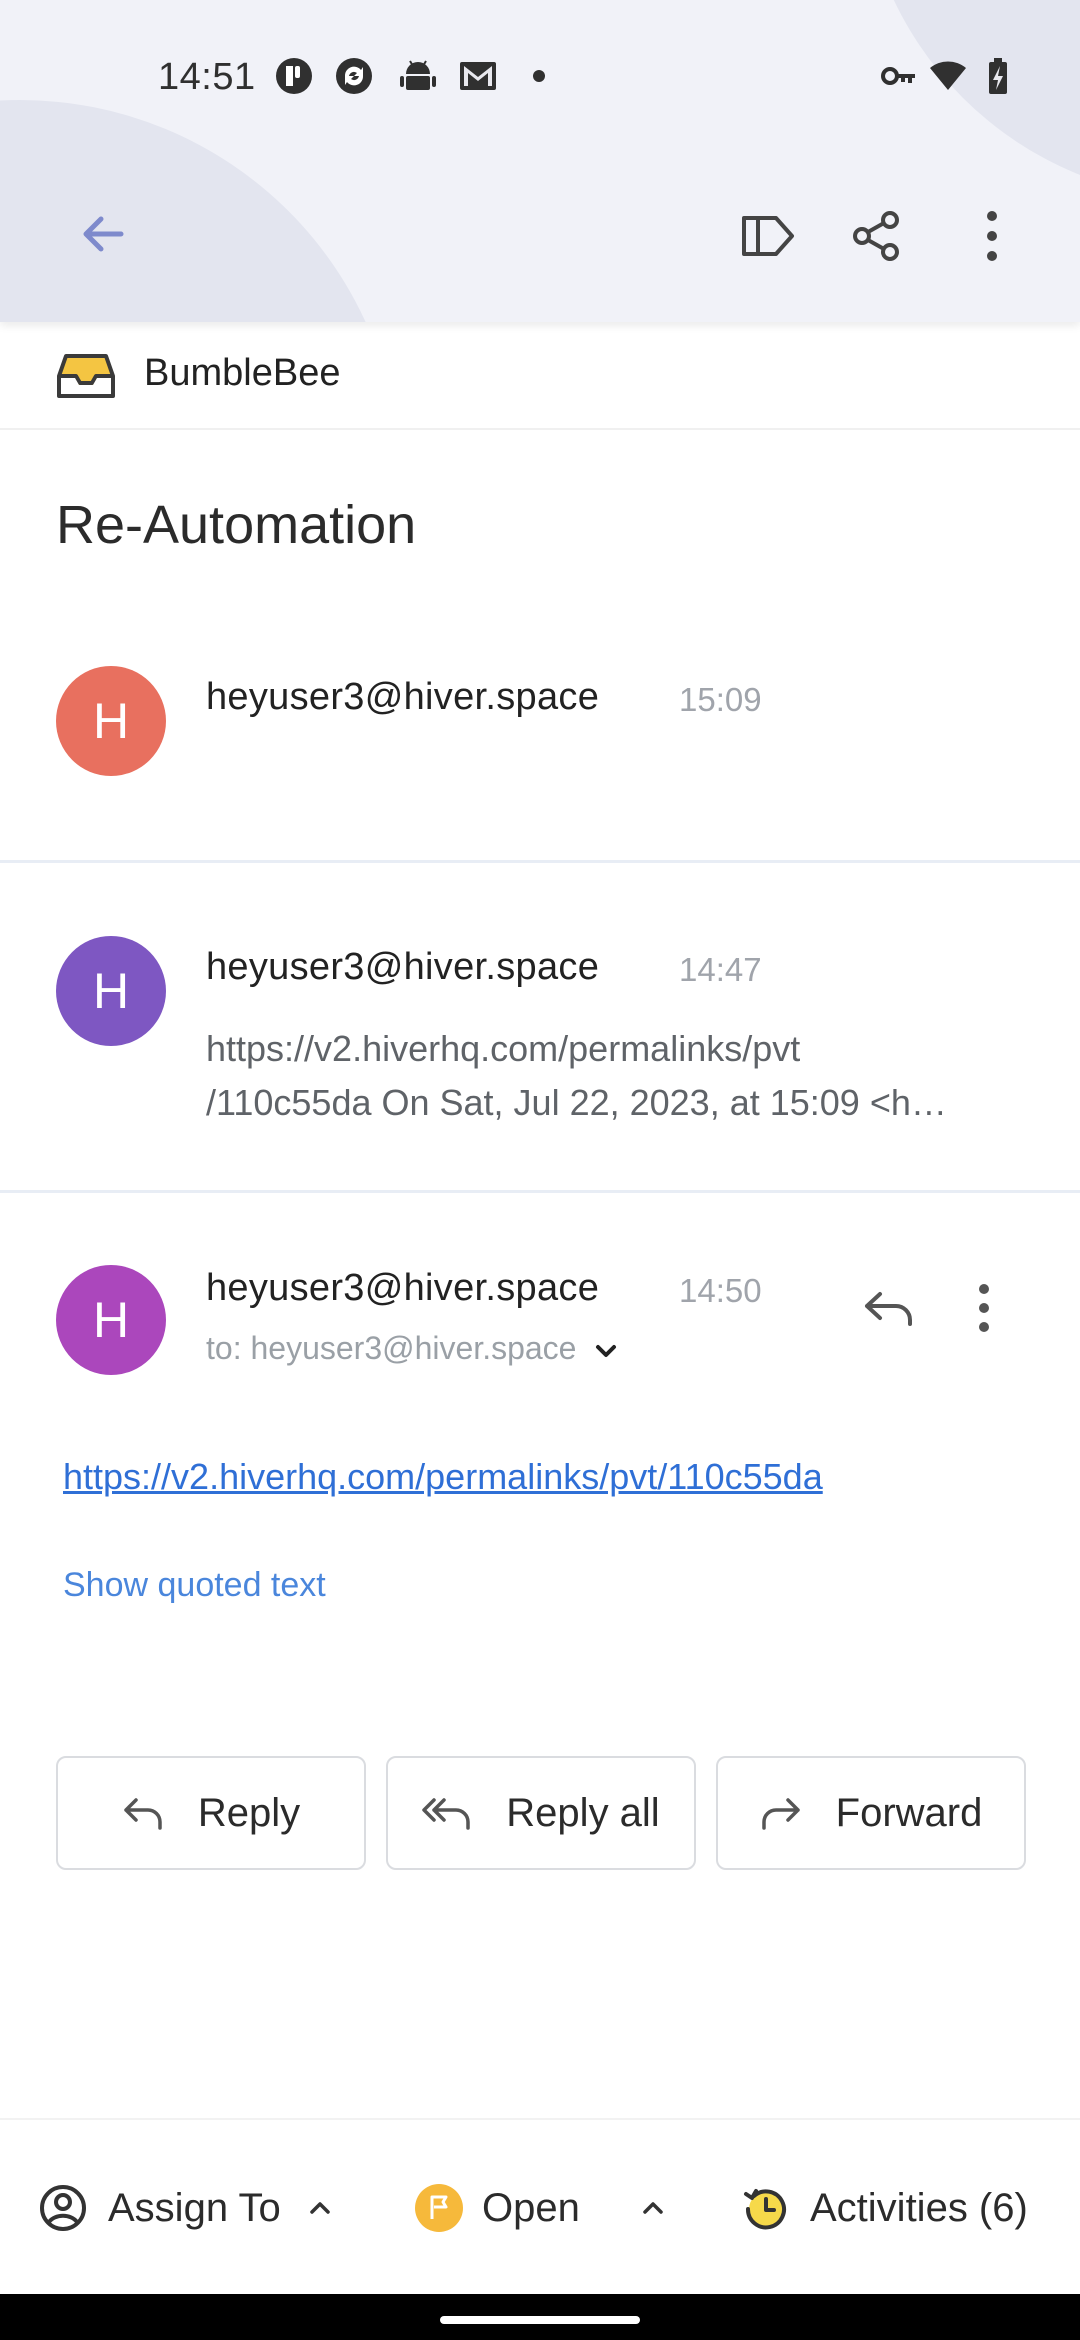 The width and height of the screenshot is (1080, 2340). Describe the element at coordinates (998, 76) in the screenshot. I see `battery-charging-icon` at that location.